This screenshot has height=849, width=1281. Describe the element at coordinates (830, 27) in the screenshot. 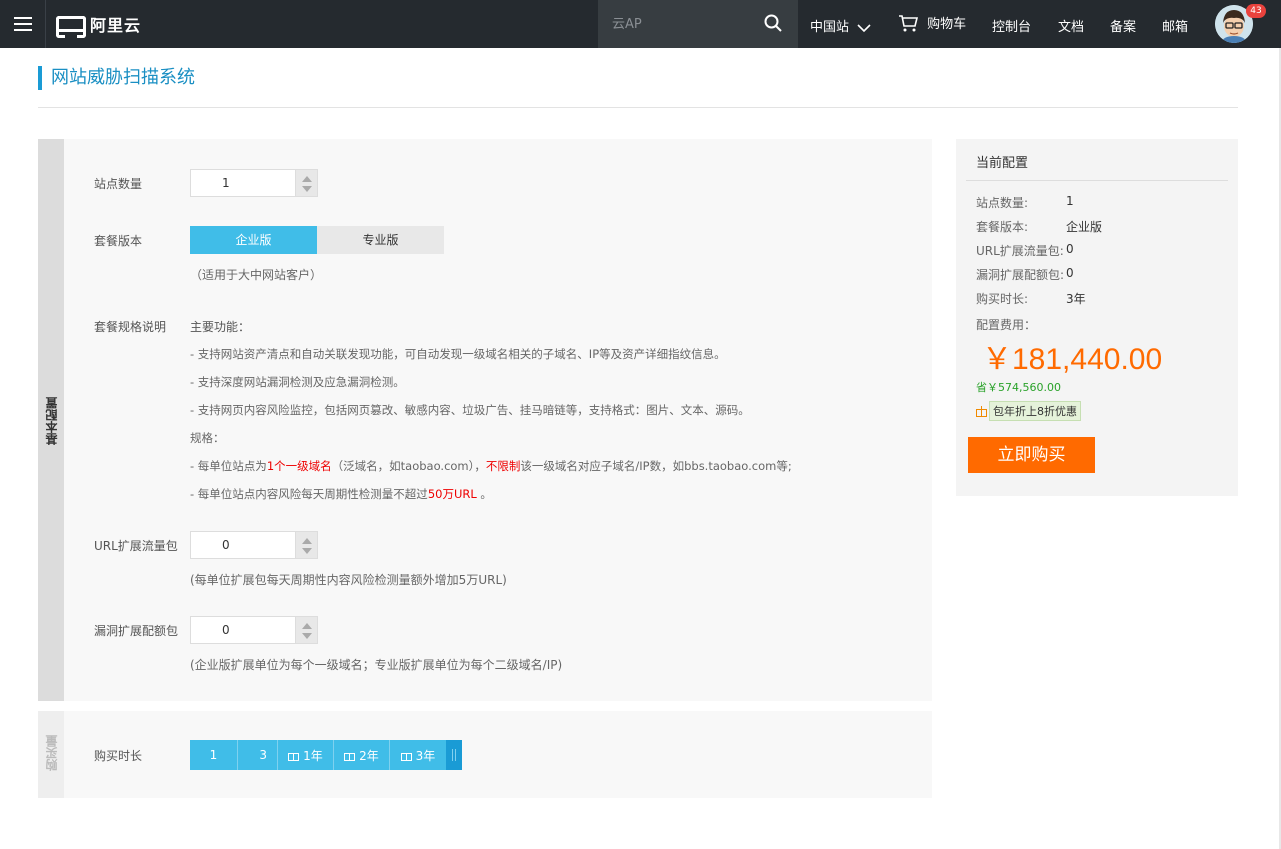

I see `region-label: 中国站` at that location.